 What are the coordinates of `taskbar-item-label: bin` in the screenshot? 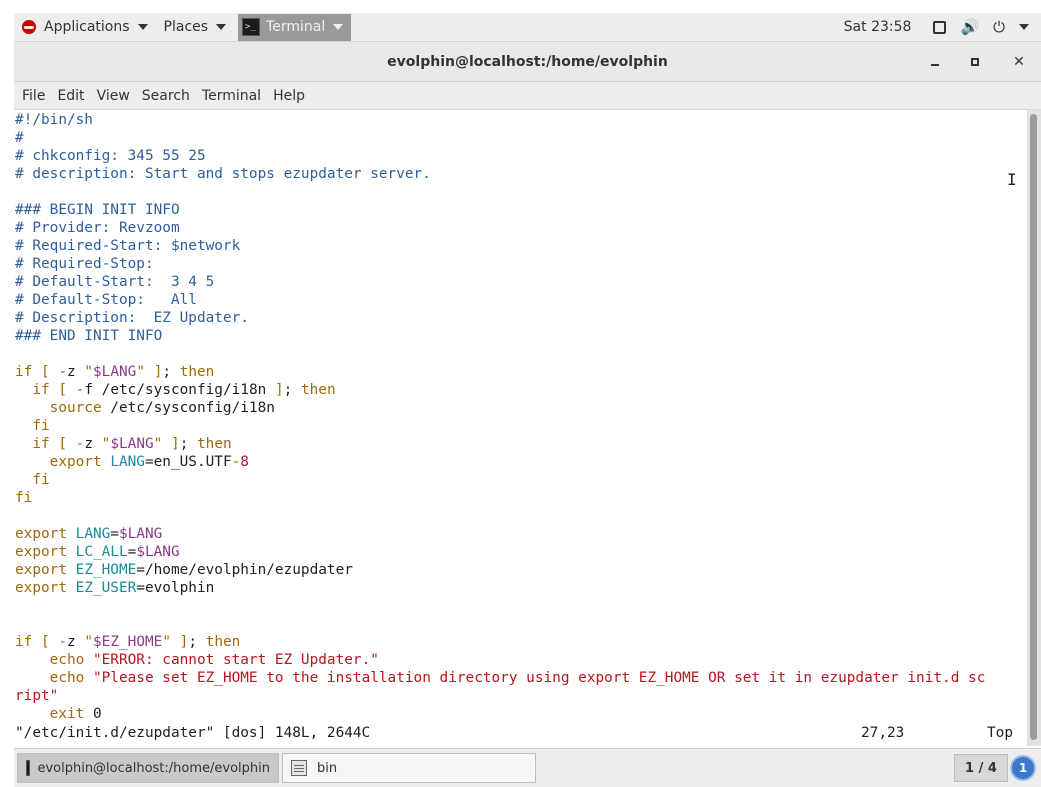 It's located at (327, 768).